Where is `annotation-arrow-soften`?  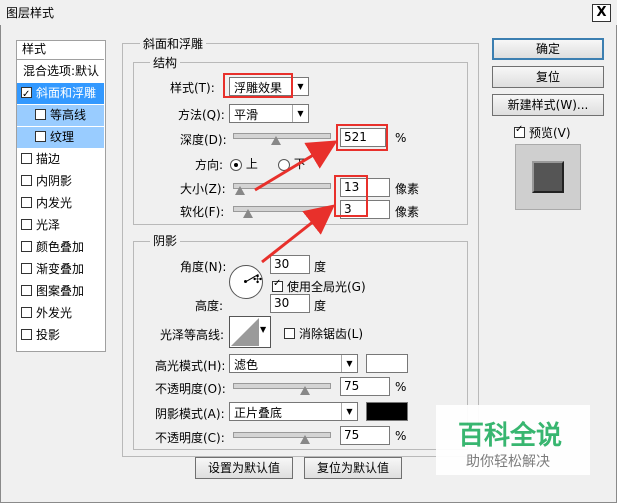
annotation-arrow-soften is located at coordinates (298, 234).